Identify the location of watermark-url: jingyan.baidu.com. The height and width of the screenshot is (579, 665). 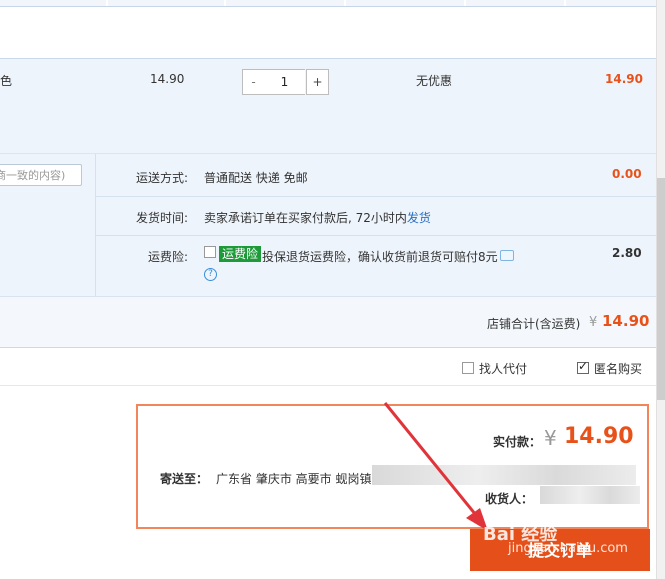
(568, 548).